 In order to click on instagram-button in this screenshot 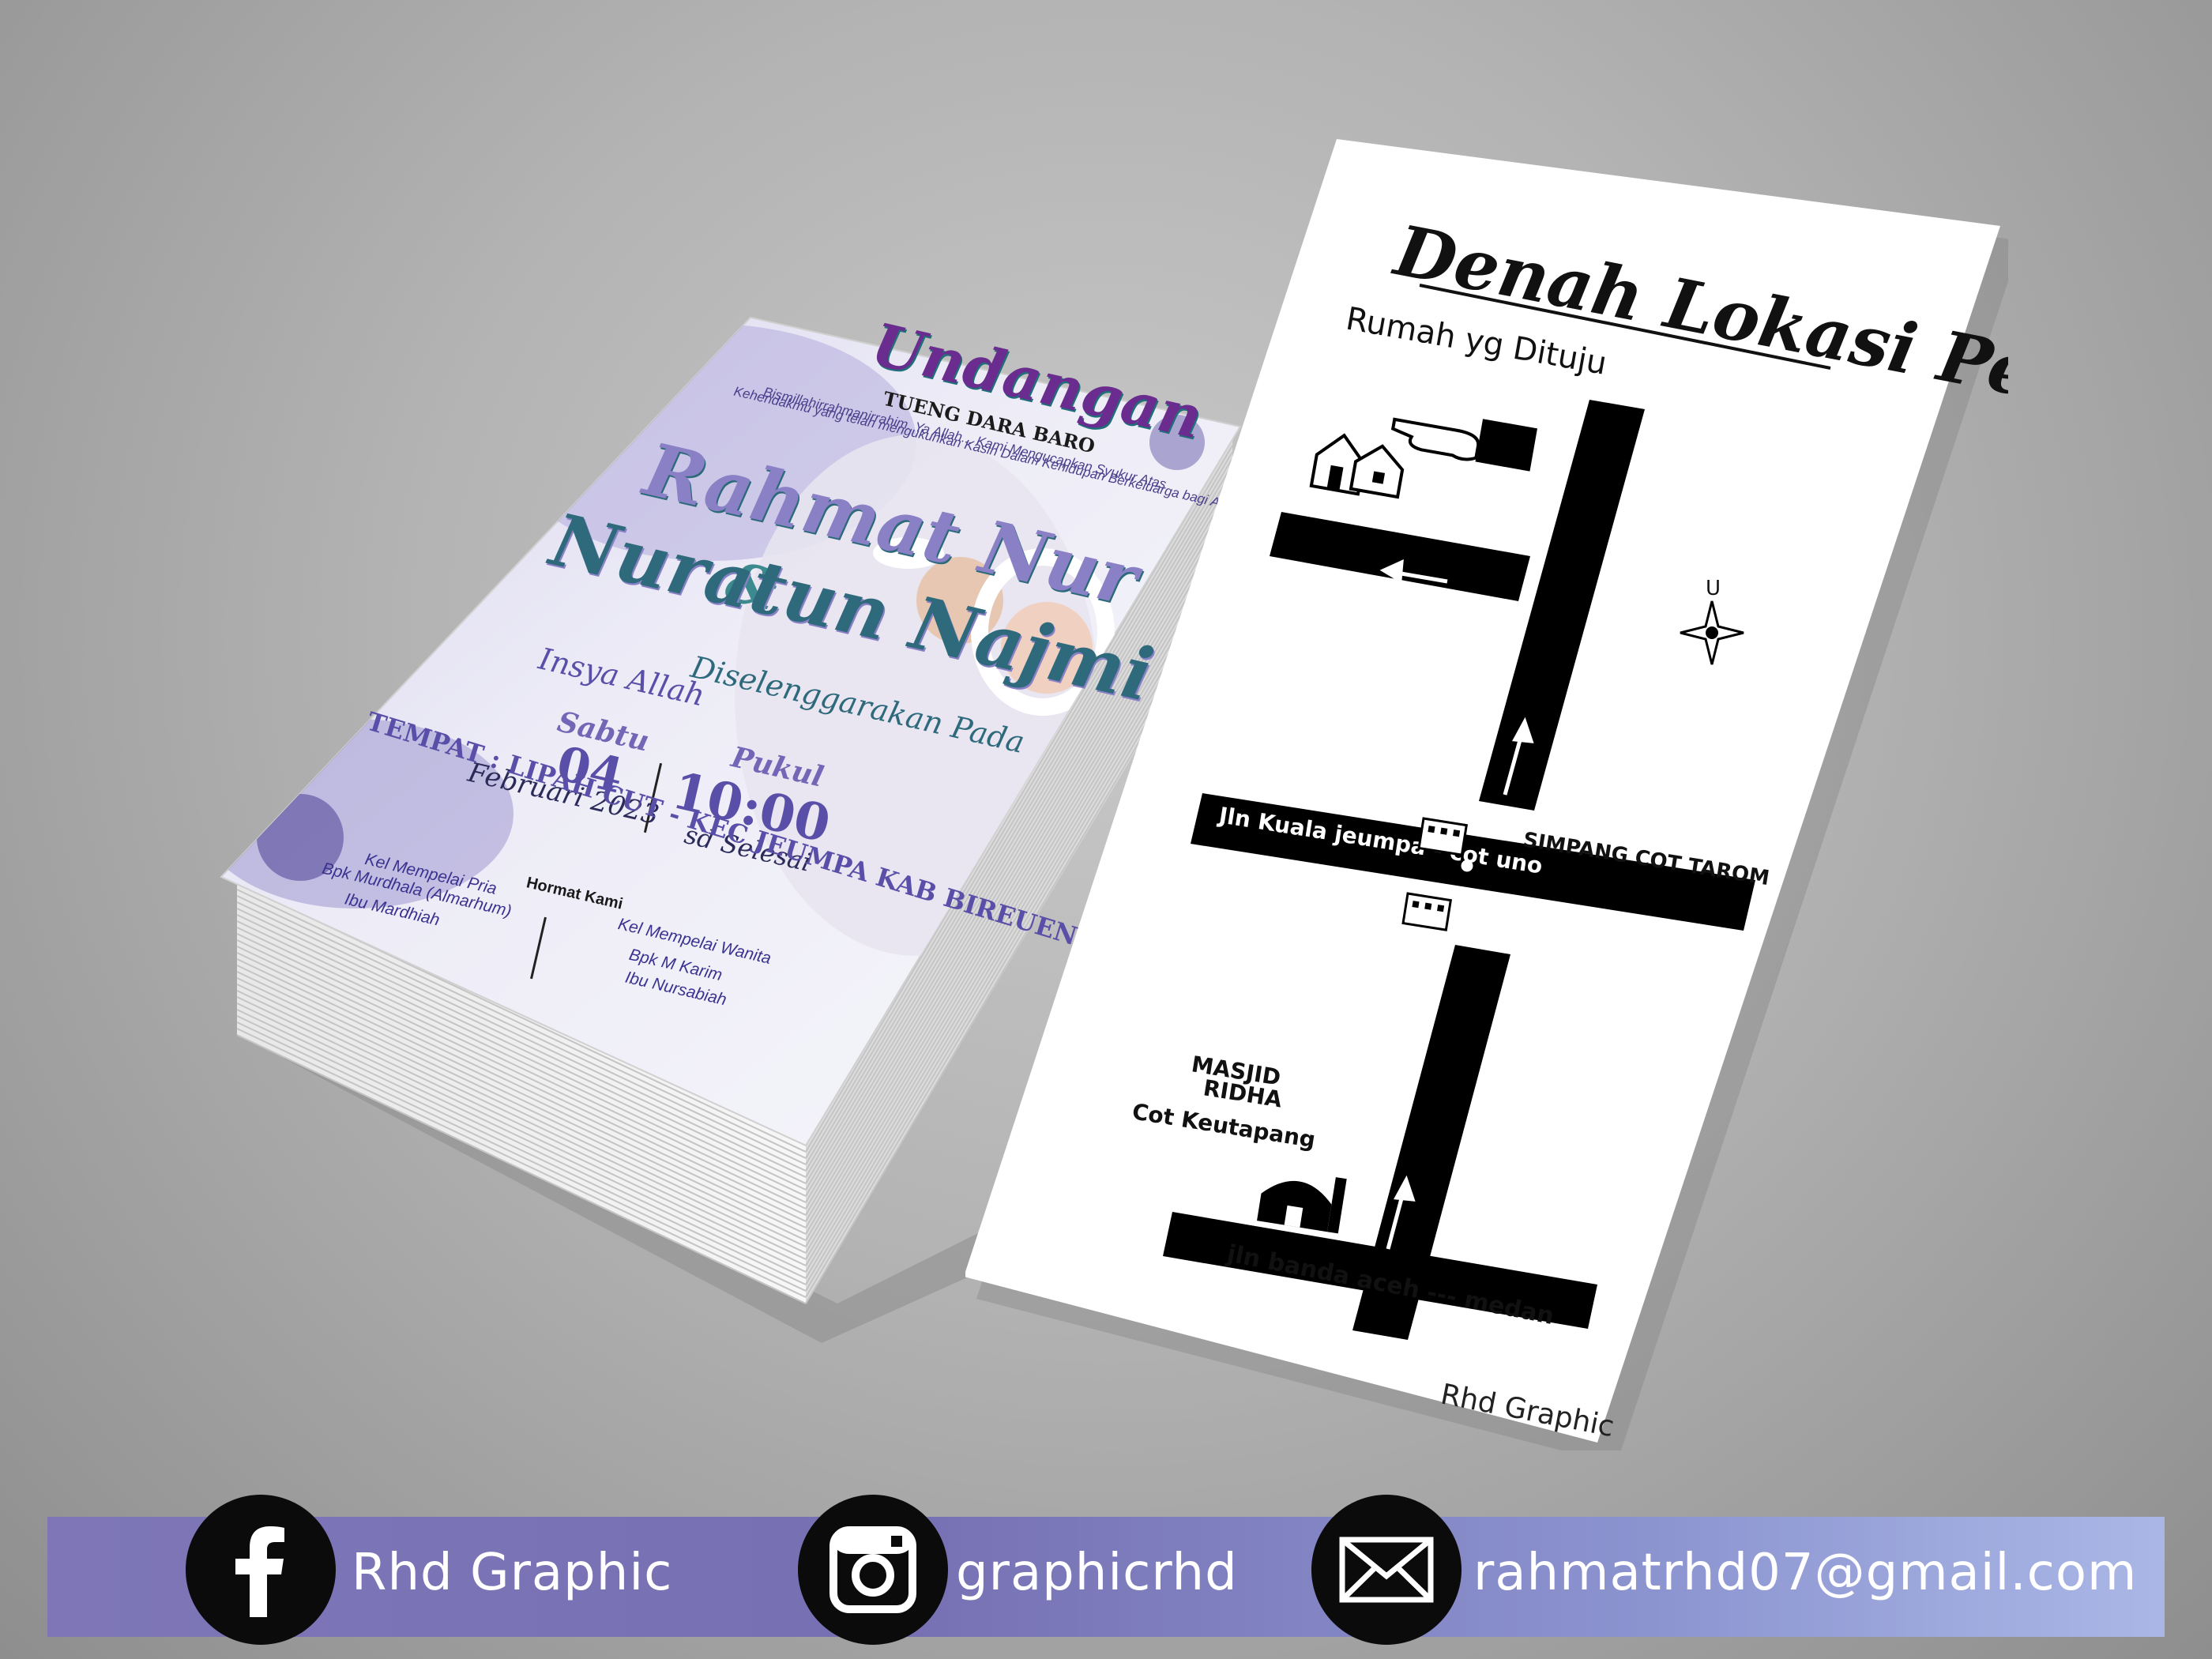, I will do `click(873, 1570)`.